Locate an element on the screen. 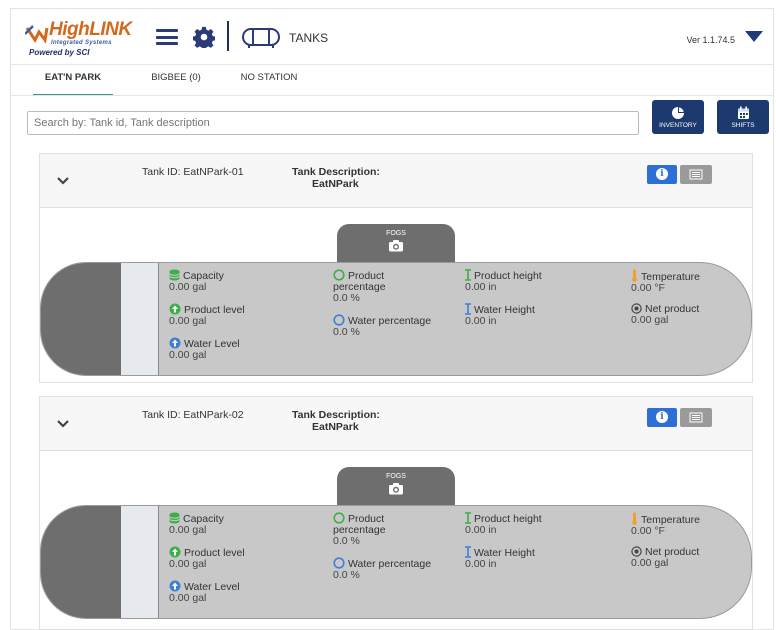 The image size is (776, 630). logo-subtitle: Integrated Systems is located at coordinates (81, 43).